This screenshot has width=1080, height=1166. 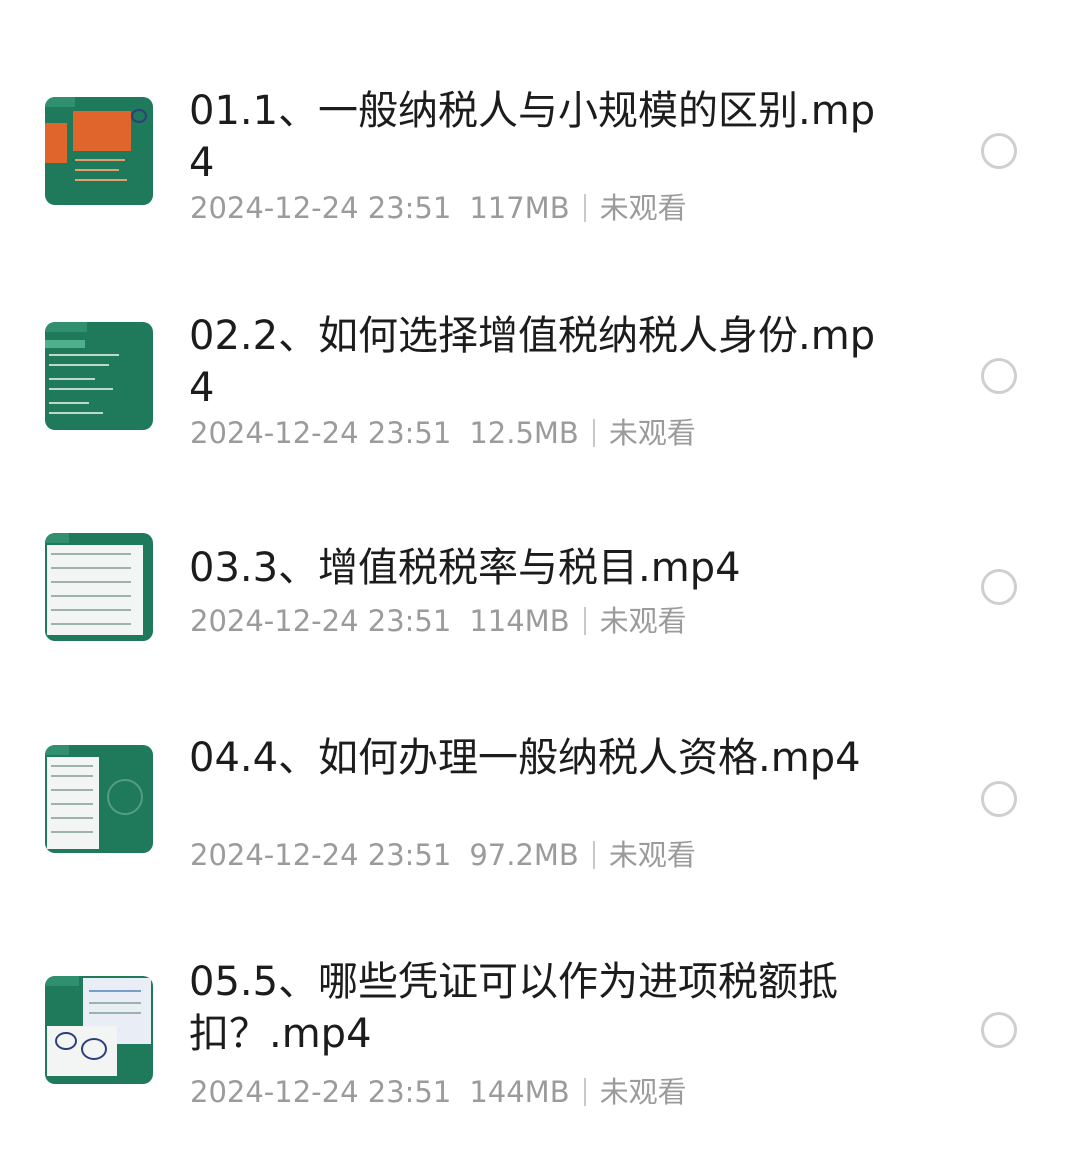 What do you see at coordinates (534, 568) in the screenshot?
I see `video-title: 03.3、增值税税率与税目.mp4` at bounding box center [534, 568].